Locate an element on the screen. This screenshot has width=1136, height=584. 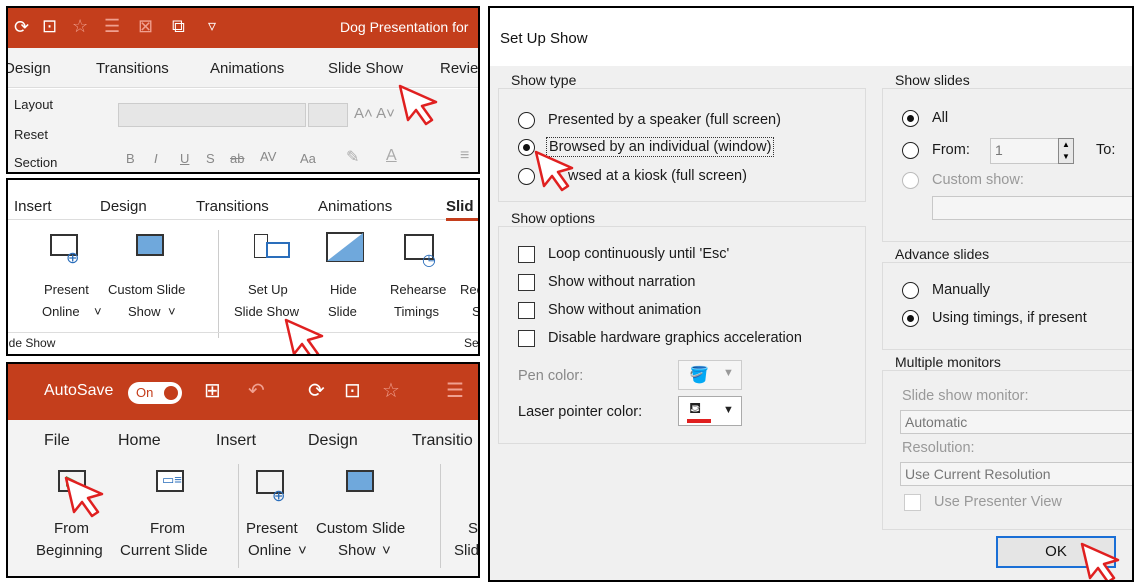
kiosk-label: wsed at a kiosk (full screen) is located at coordinates (657, 176).